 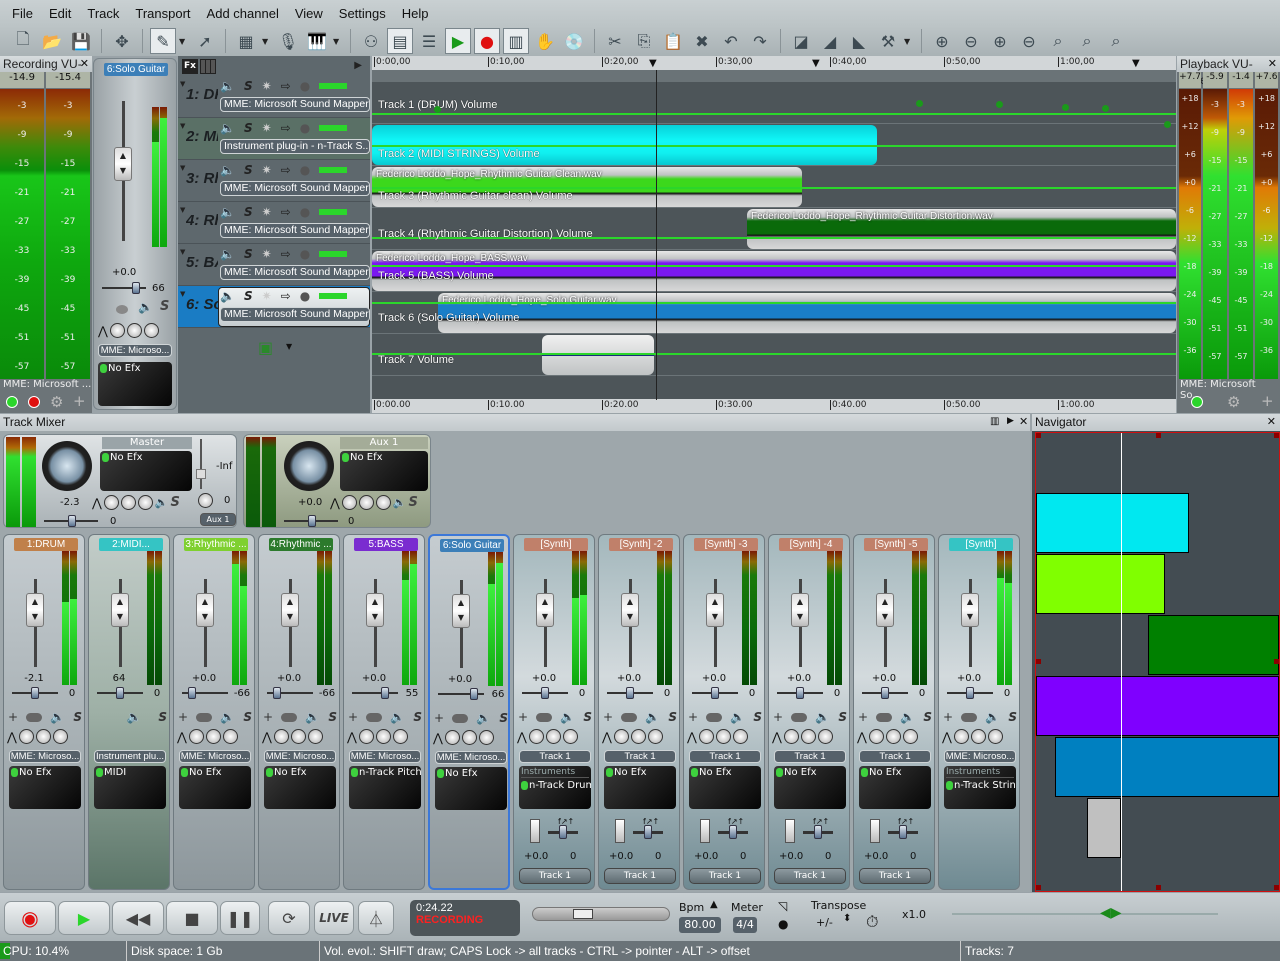 I want to click on hand-scrub-icon: ✋, so click(x=545, y=41).